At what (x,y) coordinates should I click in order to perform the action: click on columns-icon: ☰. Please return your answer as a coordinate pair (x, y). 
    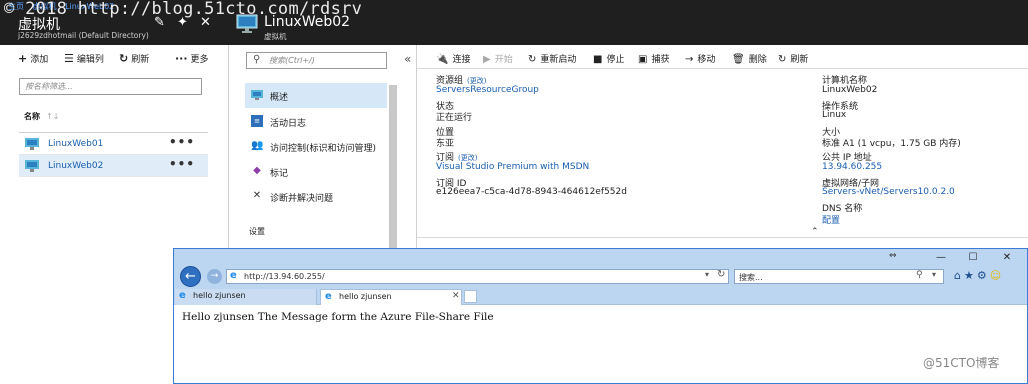
    Looking at the image, I should click on (69, 58).